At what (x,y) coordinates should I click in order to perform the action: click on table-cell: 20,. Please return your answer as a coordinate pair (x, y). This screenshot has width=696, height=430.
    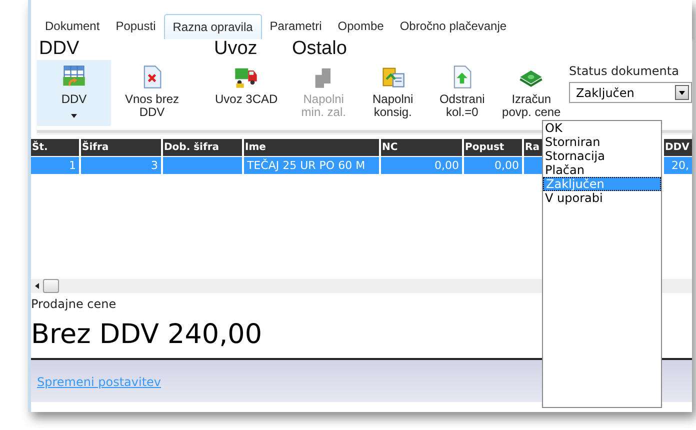
    Looking at the image, I should click on (678, 165).